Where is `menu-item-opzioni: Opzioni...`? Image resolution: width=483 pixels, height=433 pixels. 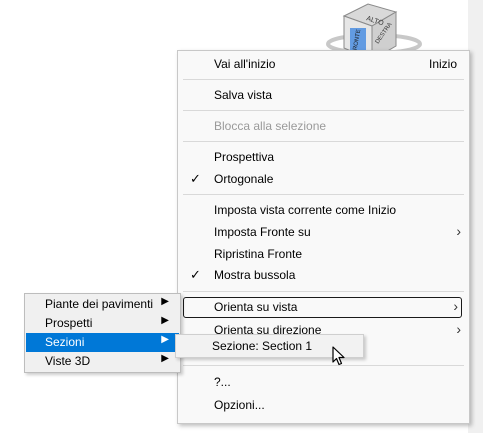 menu-item-opzioni: Opzioni... is located at coordinates (323, 405).